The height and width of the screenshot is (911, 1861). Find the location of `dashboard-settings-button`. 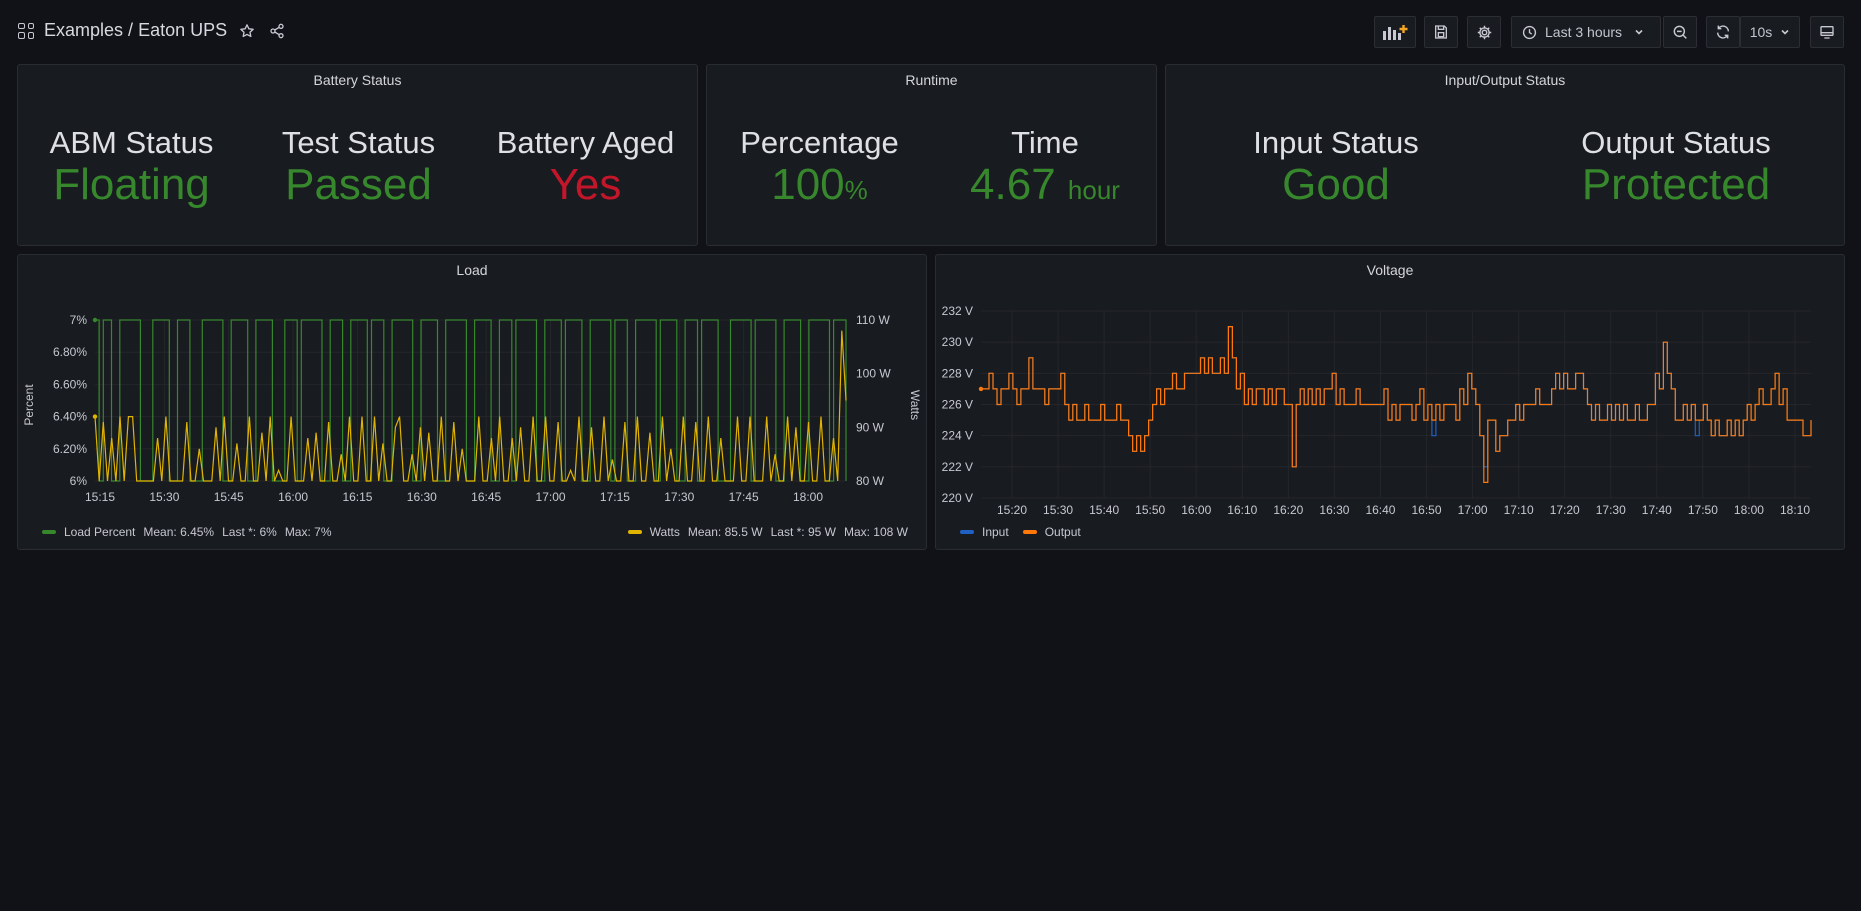

dashboard-settings-button is located at coordinates (1484, 32).